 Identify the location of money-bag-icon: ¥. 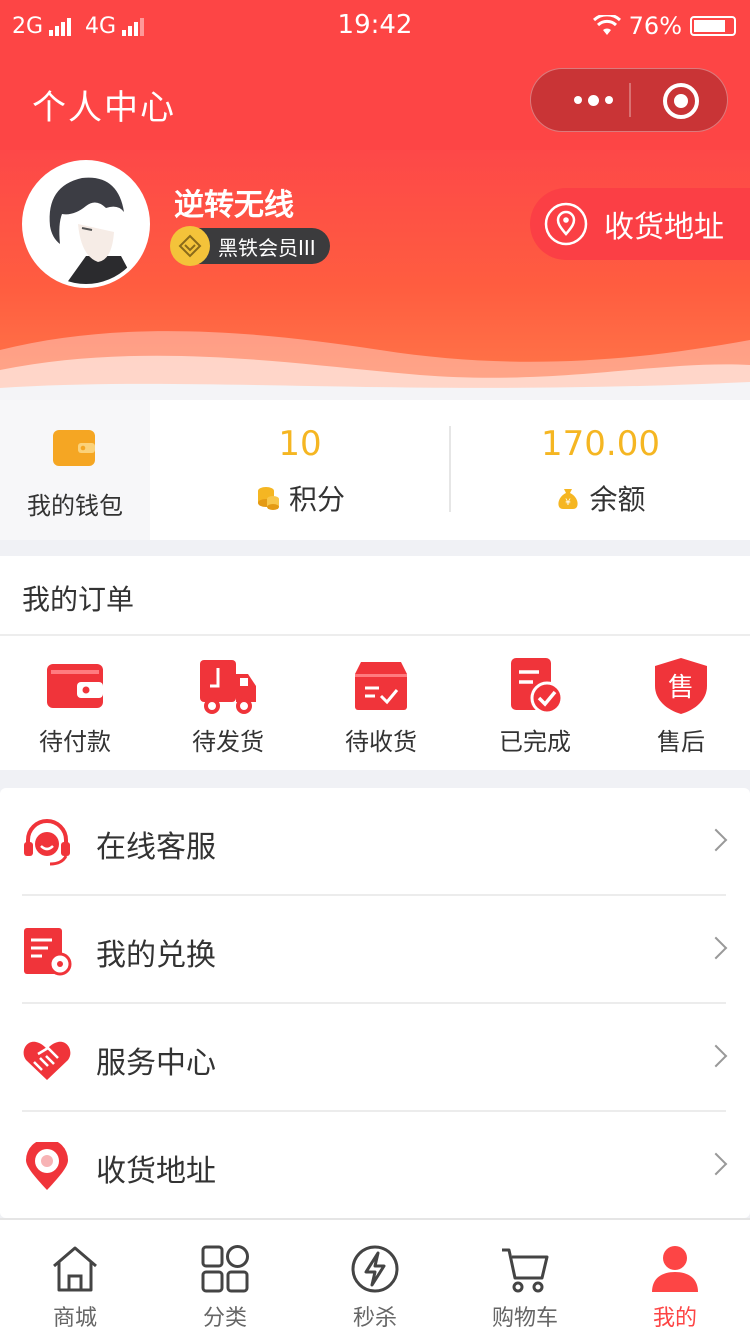
(568, 499).